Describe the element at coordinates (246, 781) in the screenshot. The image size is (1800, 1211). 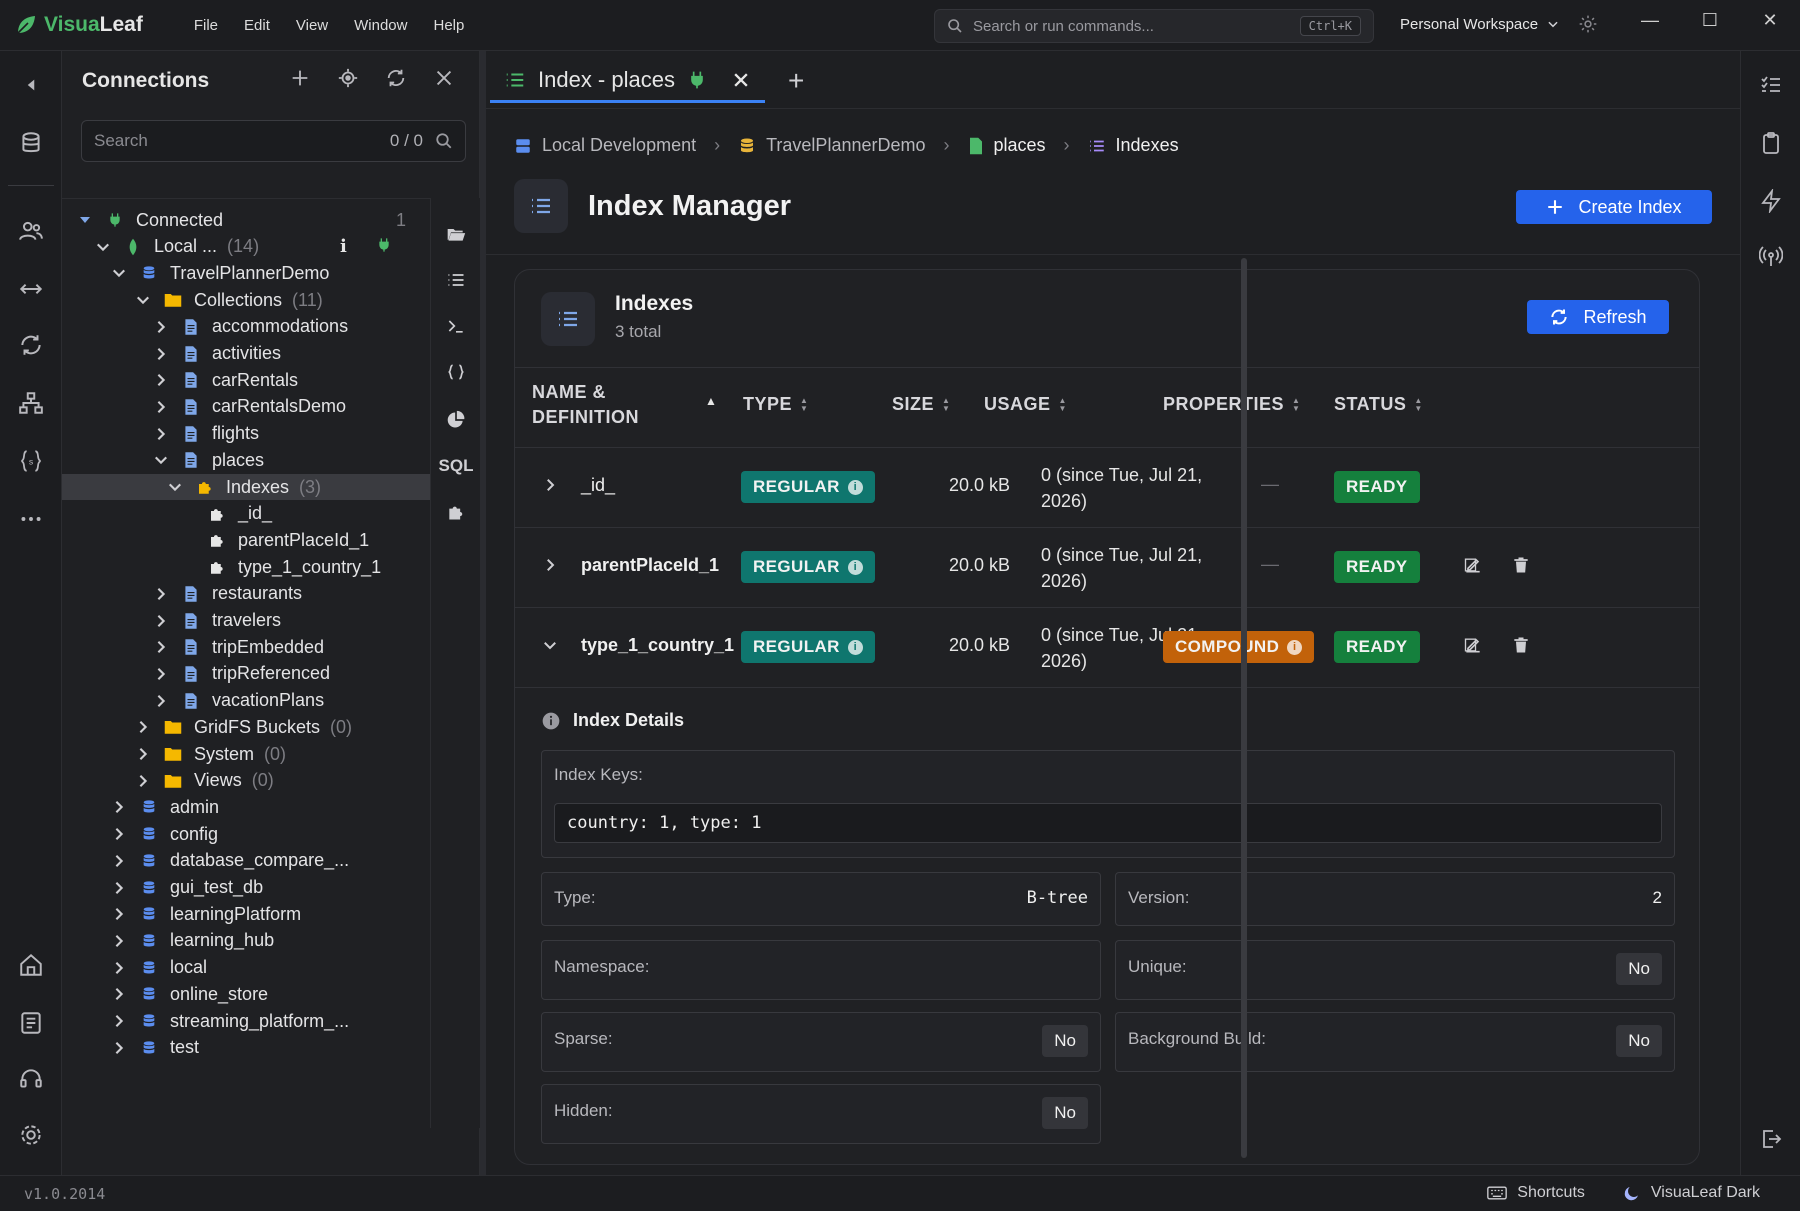
I see `tree-folder: Views (0)` at that location.